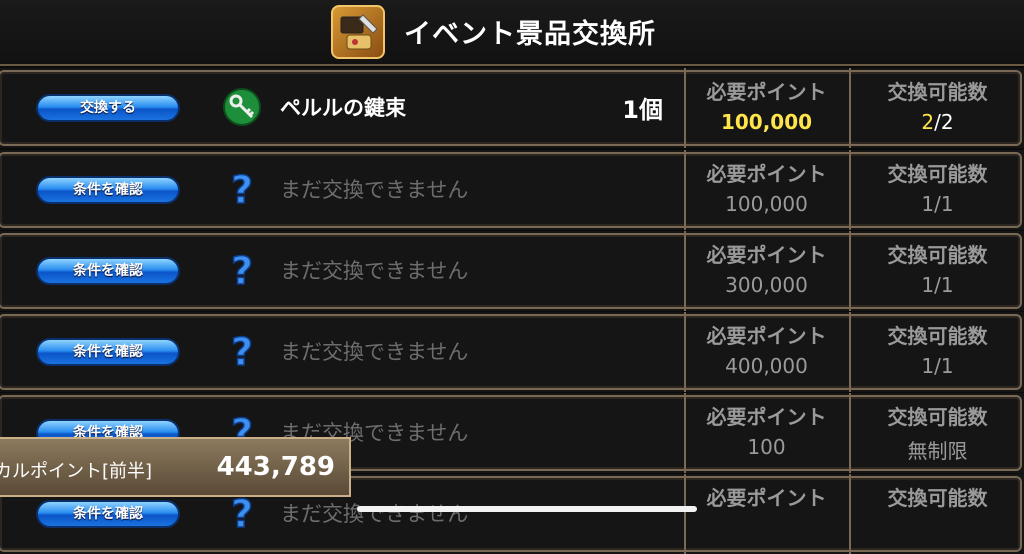 This screenshot has width=1024, height=554. What do you see at coordinates (765, 433) in the screenshot?
I see `required-points-cell: 必要ポイント 100` at bounding box center [765, 433].